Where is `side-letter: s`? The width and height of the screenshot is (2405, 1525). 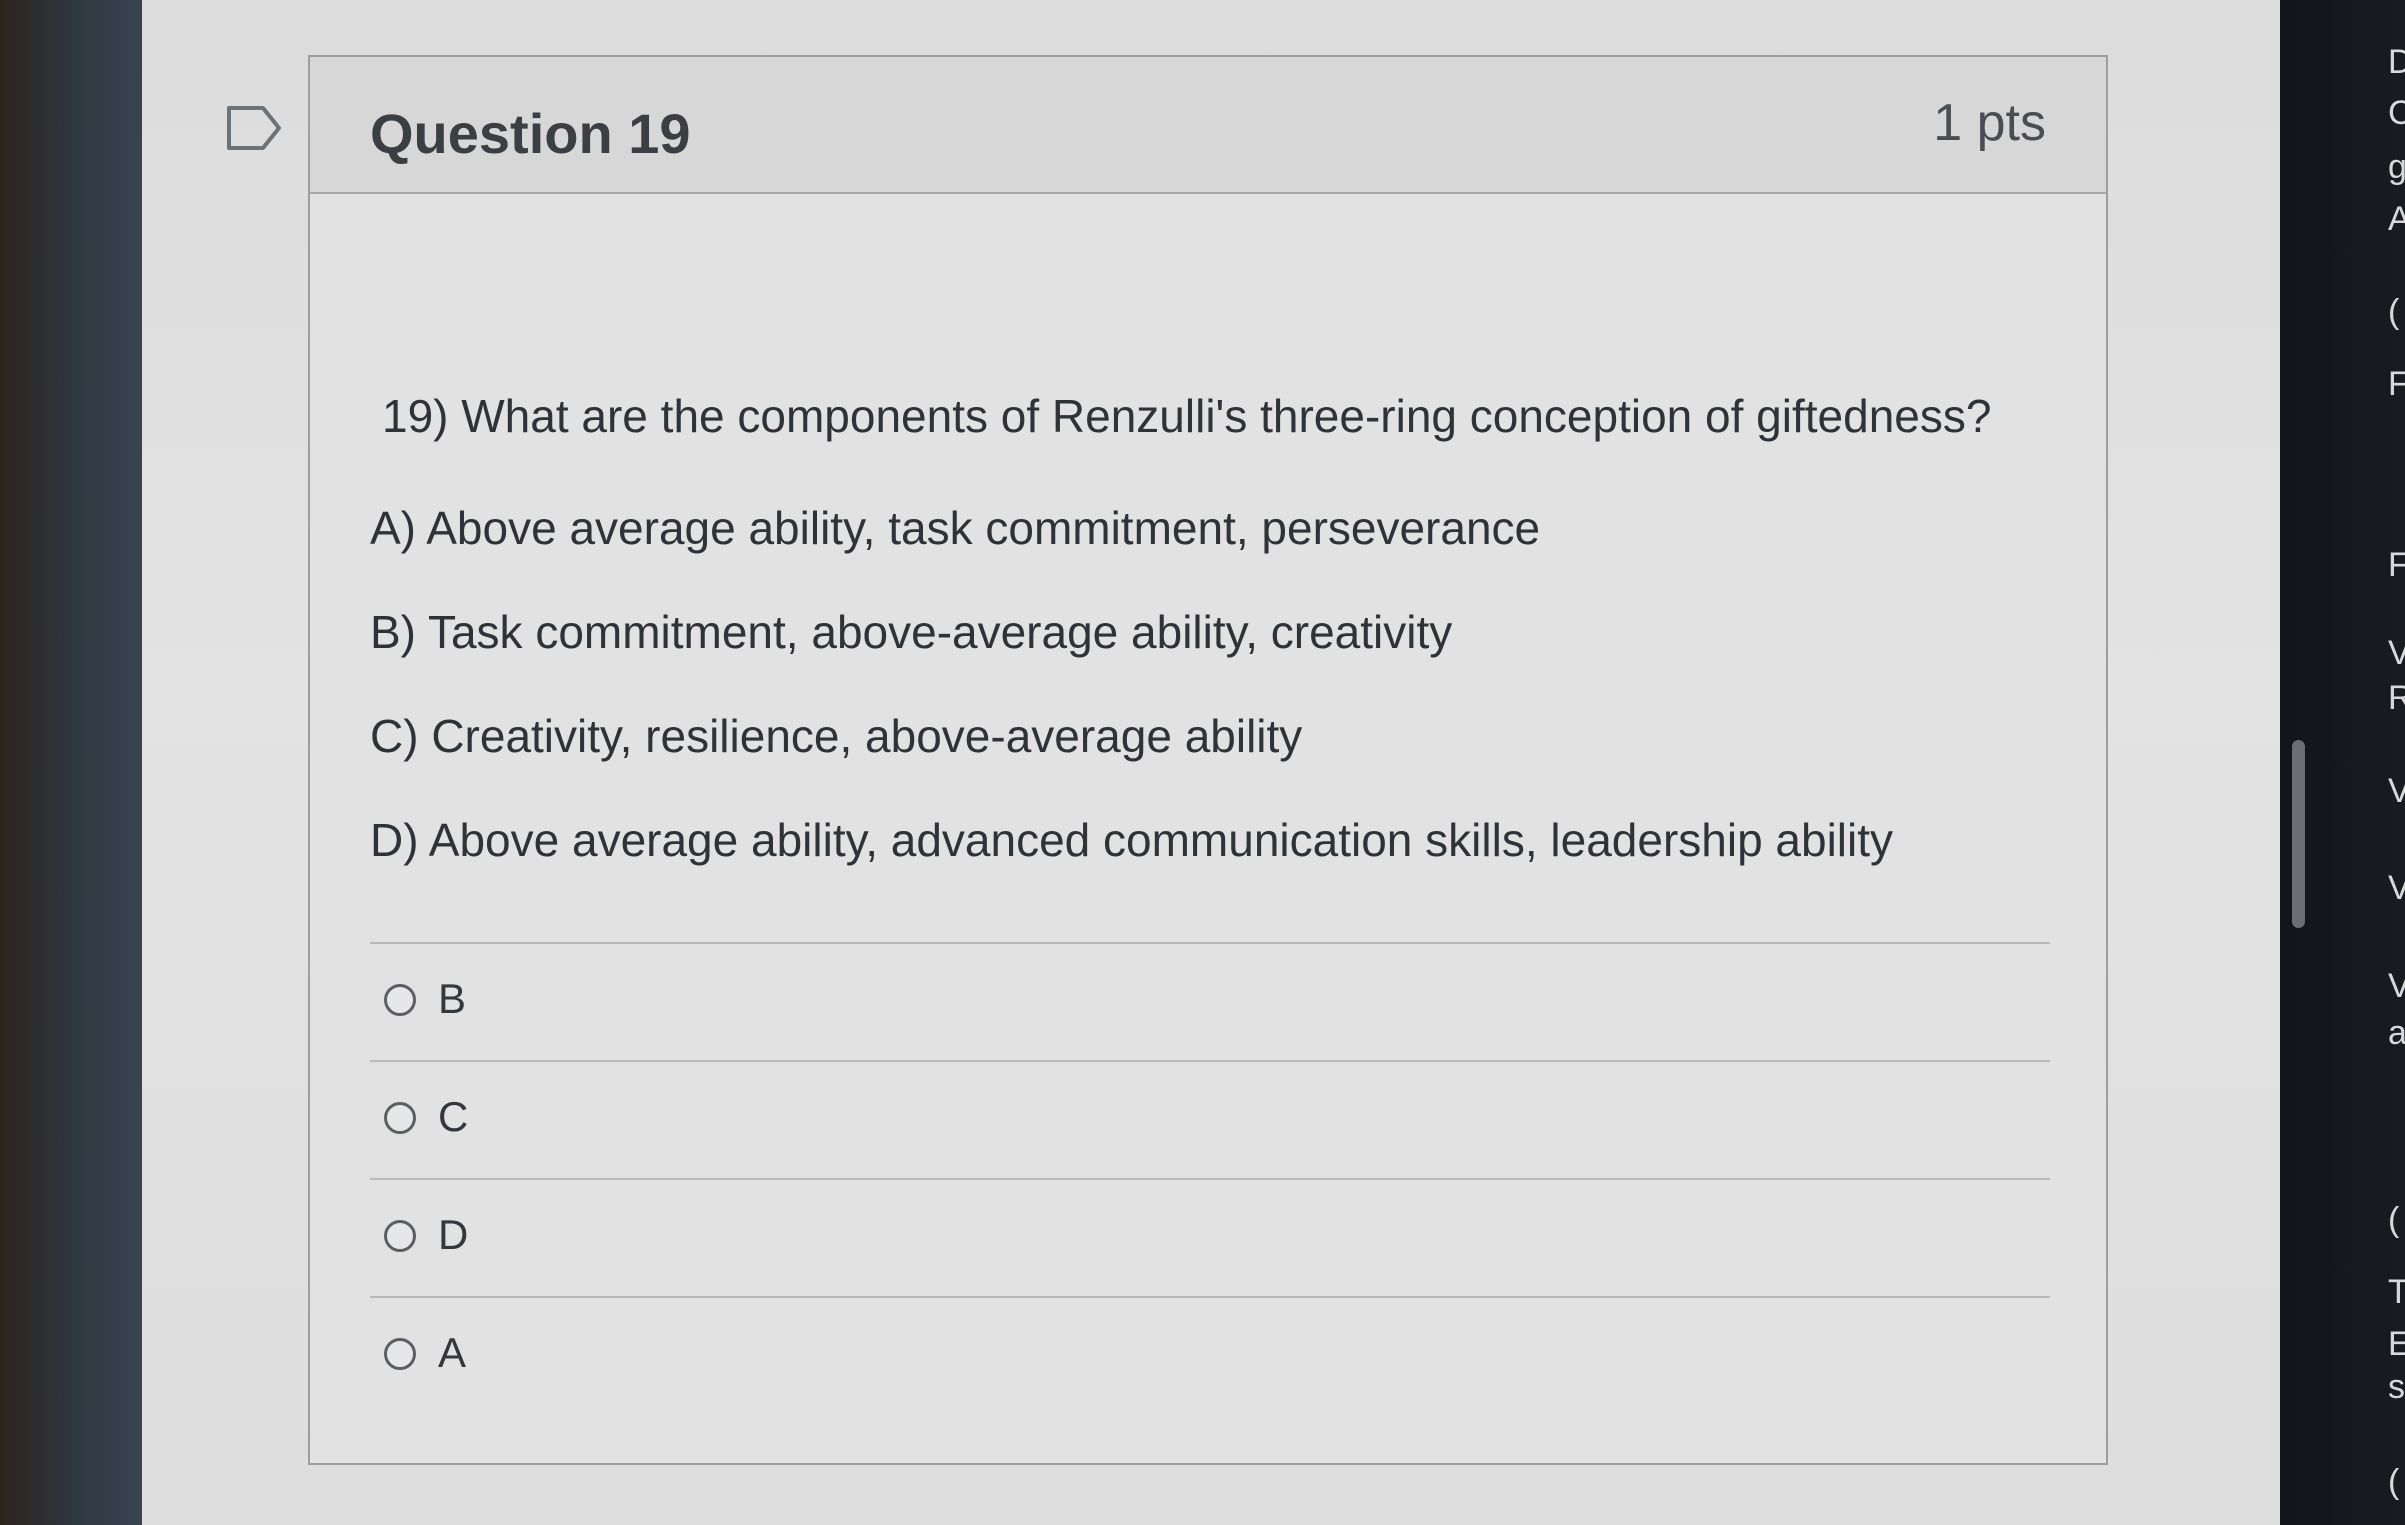 side-letter: s is located at coordinates (2396, 1387).